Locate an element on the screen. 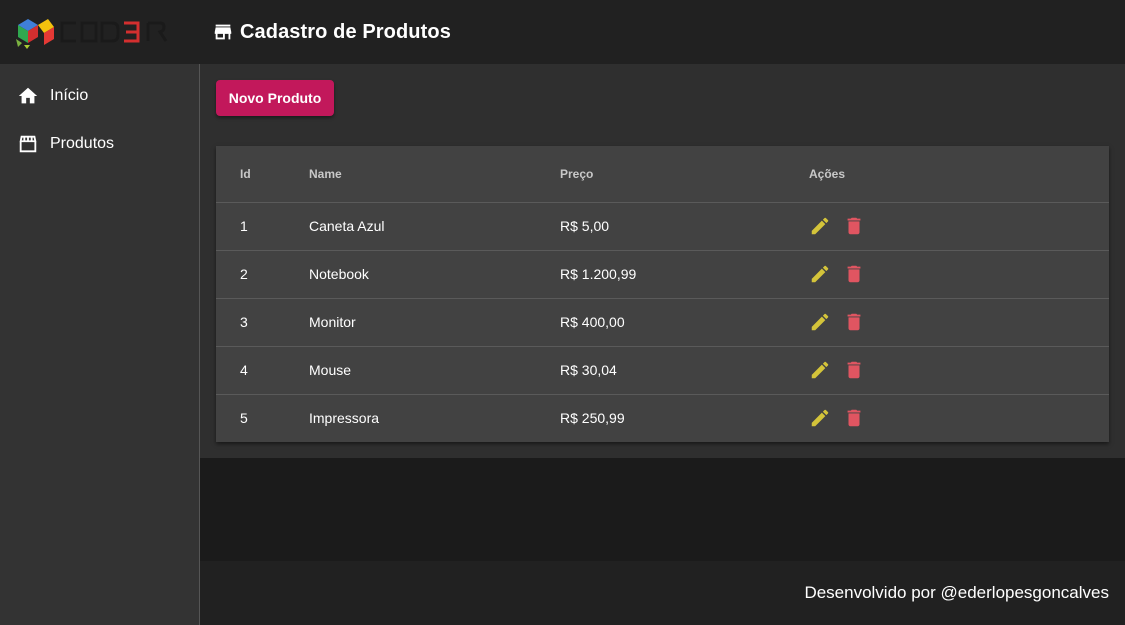 The image size is (1125, 625). sidebar-item-label: Início is located at coordinates (69, 95).